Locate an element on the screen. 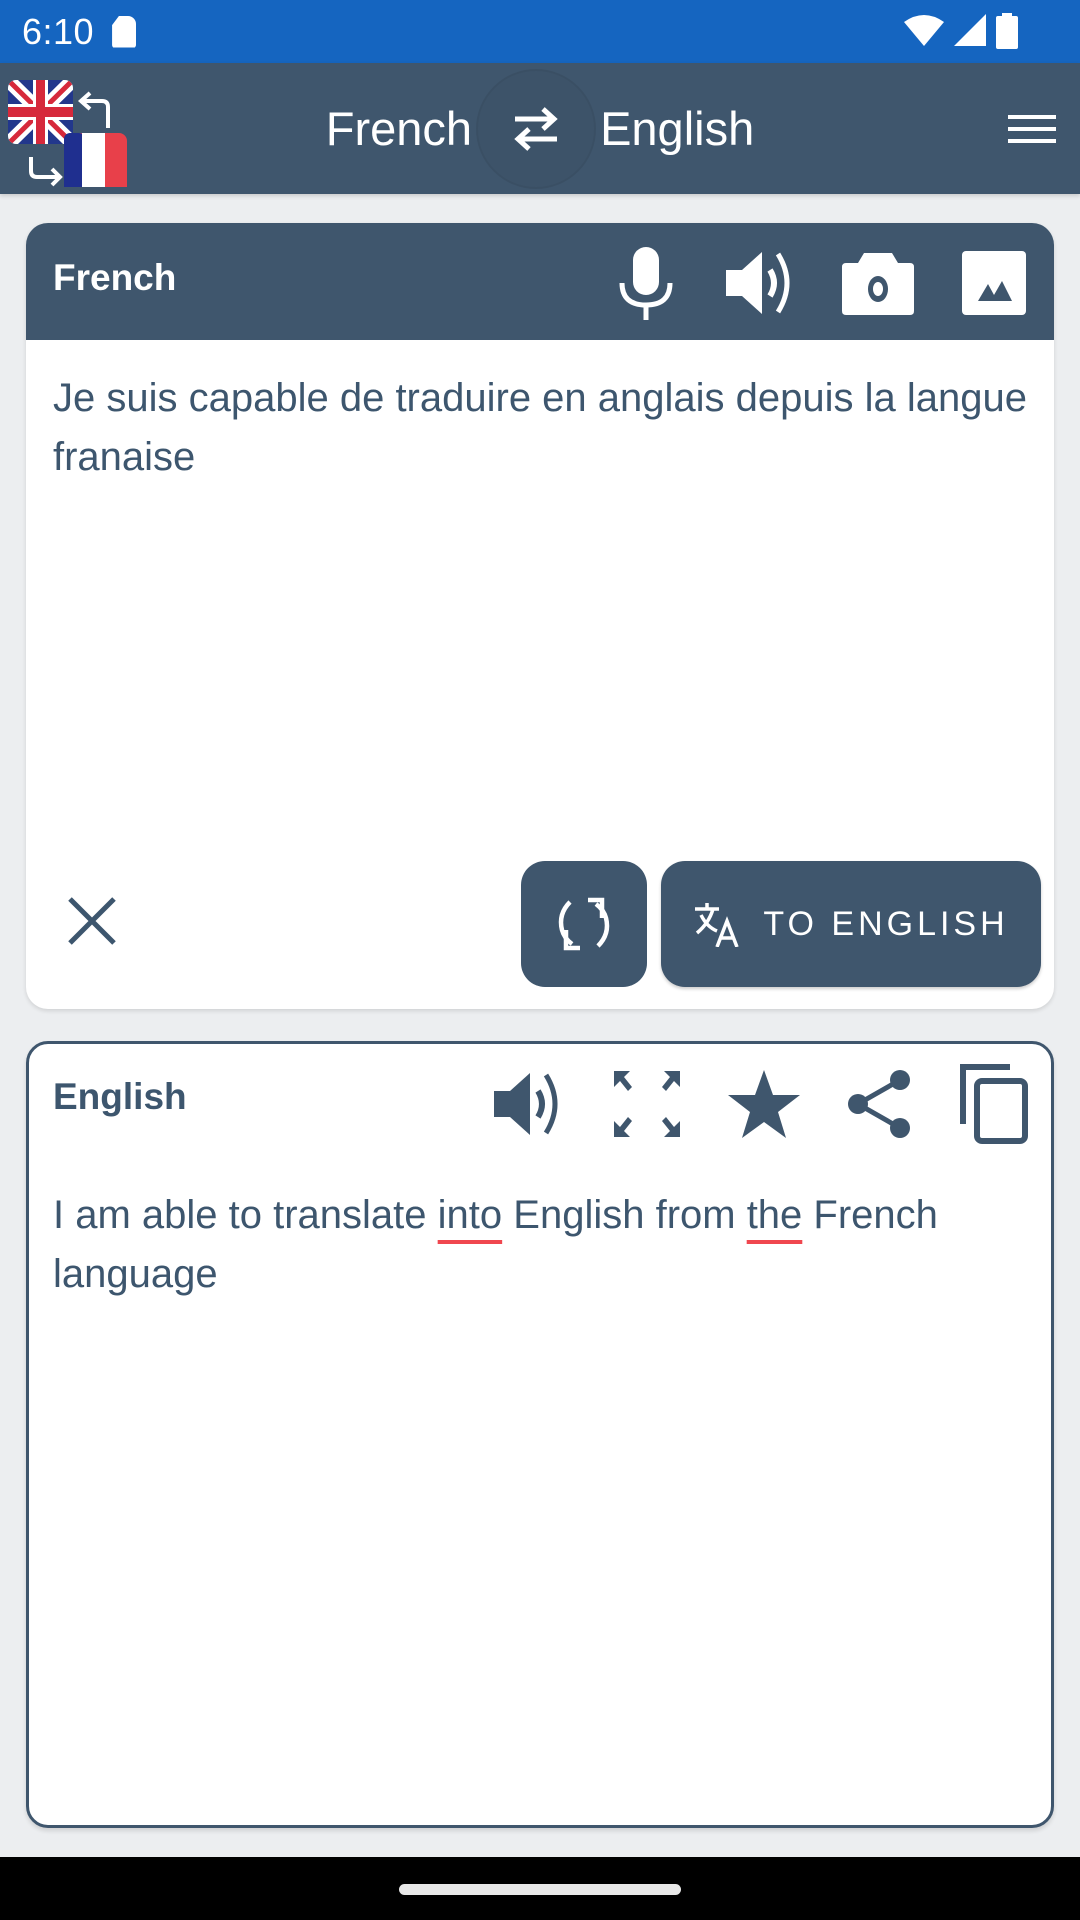 Image resolution: width=1080 pixels, height=1920 pixels. camera-button is located at coordinates (878, 283).